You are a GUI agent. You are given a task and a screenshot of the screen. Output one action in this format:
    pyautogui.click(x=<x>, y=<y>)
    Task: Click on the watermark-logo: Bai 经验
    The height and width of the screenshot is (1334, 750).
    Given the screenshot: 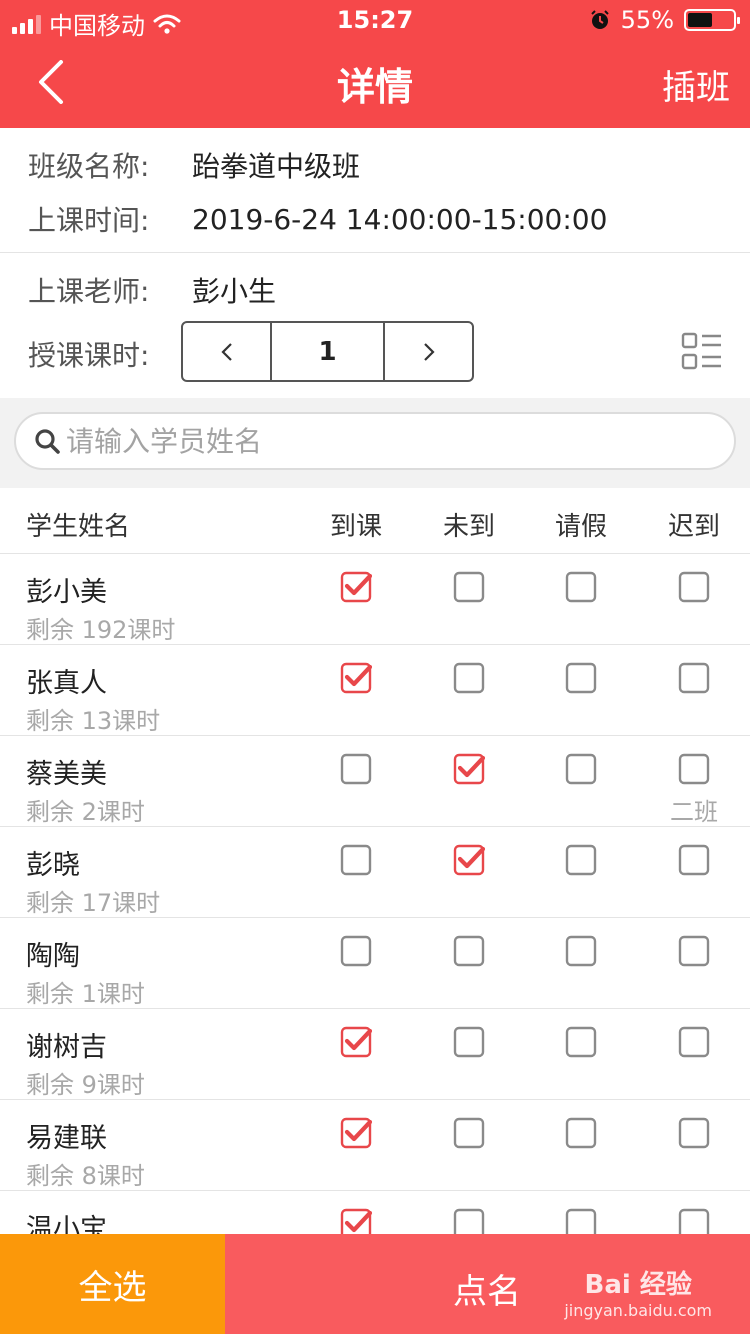 What is the action you would take?
    pyautogui.click(x=638, y=1285)
    